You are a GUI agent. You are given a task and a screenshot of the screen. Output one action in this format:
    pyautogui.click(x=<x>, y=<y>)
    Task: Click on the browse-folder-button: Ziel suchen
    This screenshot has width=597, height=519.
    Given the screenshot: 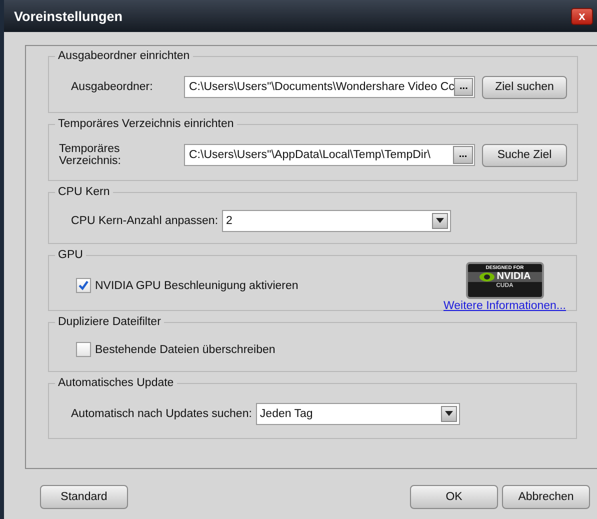 What is the action you would take?
    pyautogui.click(x=524, y=87)
    